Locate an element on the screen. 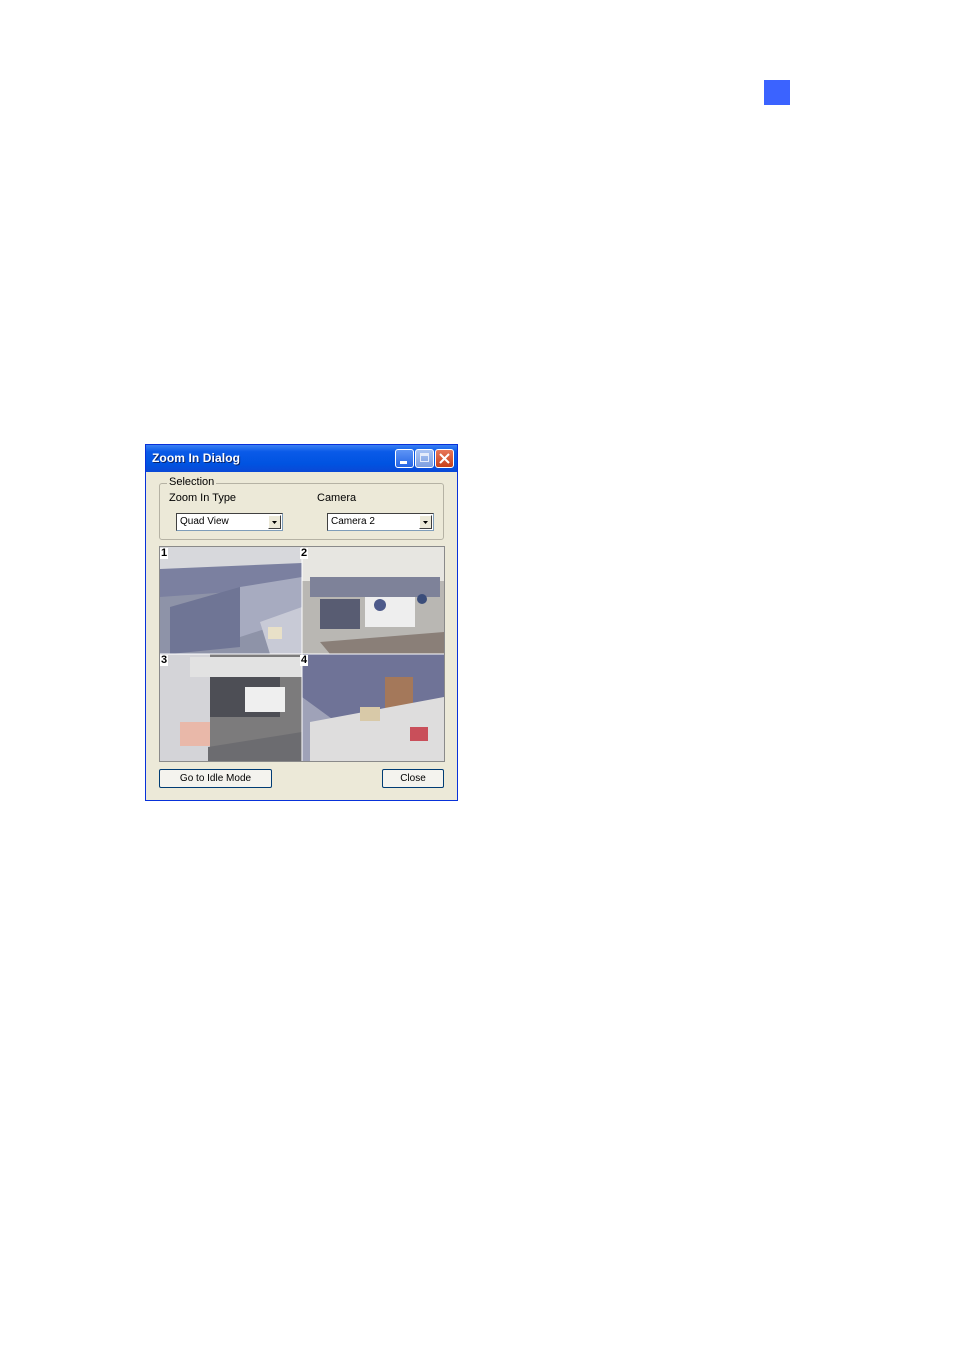  camera-label: Camera is located at coordinates (337, 498).